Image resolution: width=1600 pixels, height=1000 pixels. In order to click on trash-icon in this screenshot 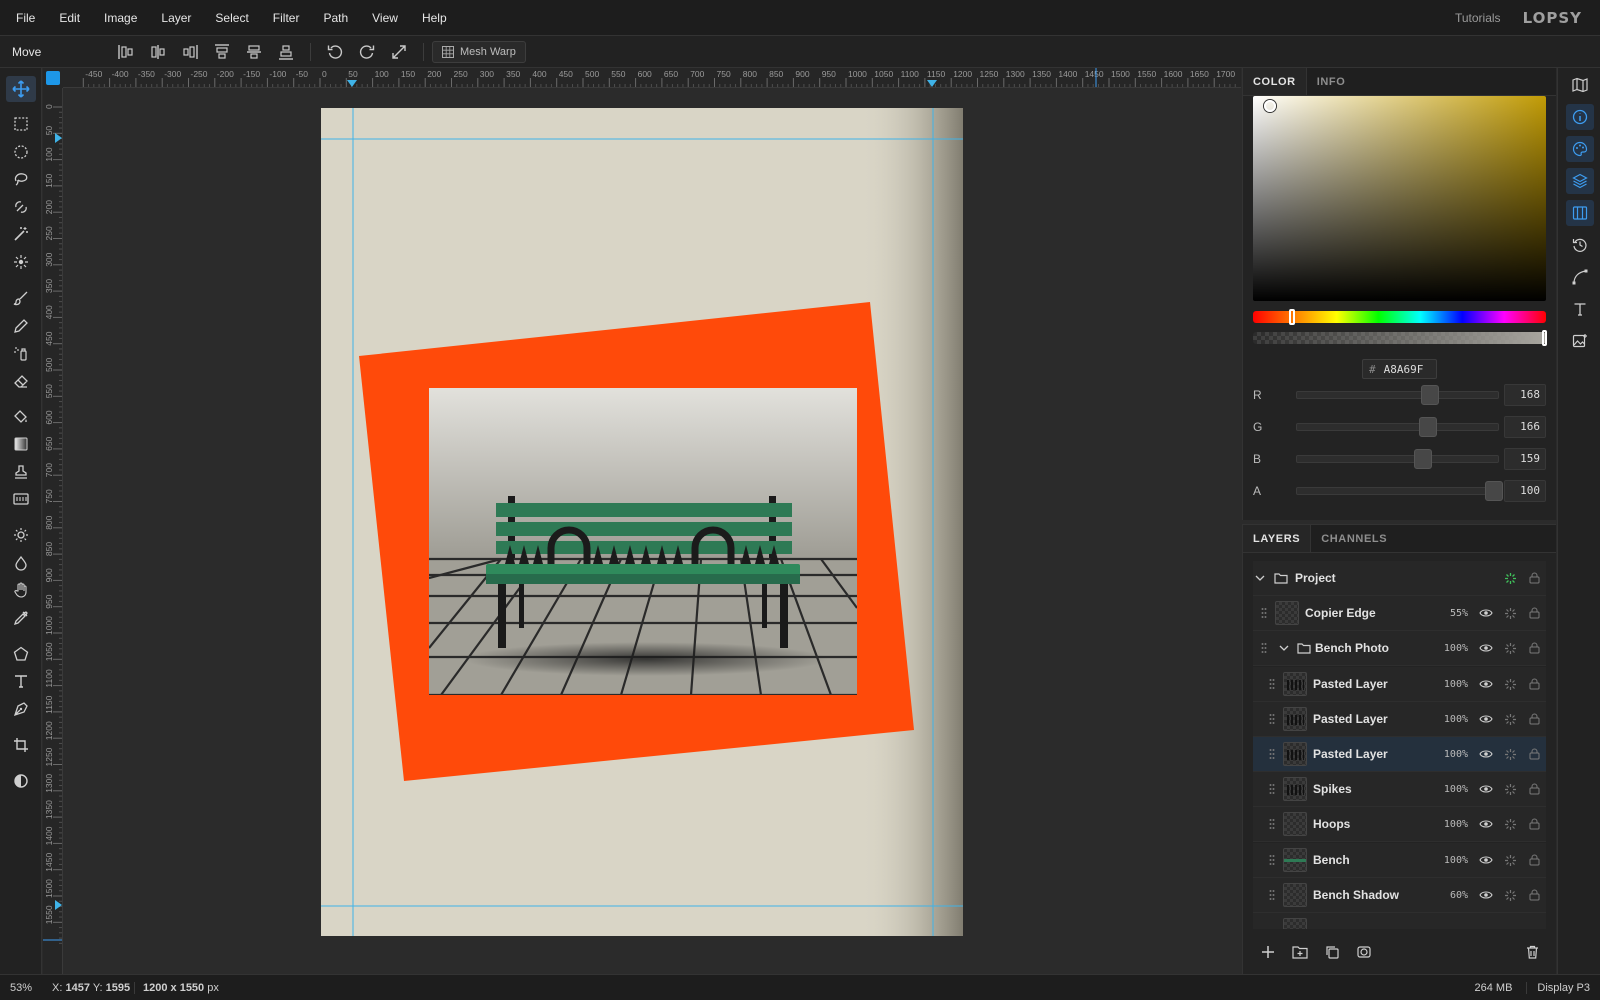, I will do `click(1532, 952)`.